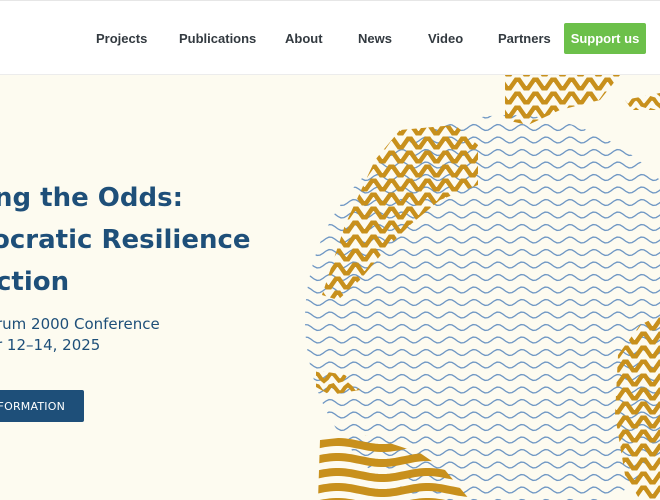 Image resolution: width=660 pixels, height=500 pixels. I want to click on nav-link-video: Video, so click(445, 38).